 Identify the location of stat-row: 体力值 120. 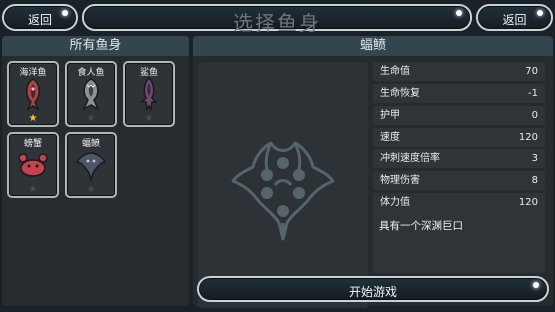
(459, 202).